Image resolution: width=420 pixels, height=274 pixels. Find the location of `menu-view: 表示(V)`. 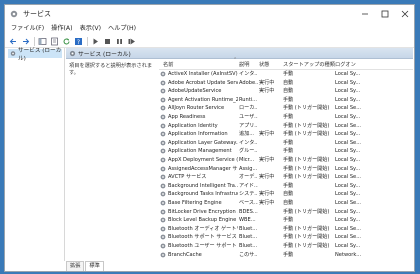

menu-view: 表示(V) is located at coordinates (90, 28).